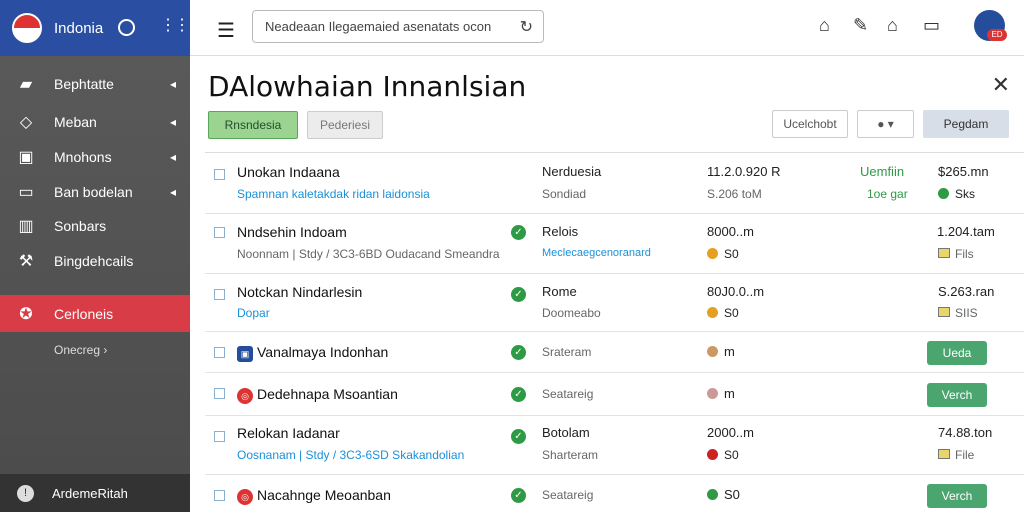  I want to click on row-sublabel: Sharteram, so click(570, 455).